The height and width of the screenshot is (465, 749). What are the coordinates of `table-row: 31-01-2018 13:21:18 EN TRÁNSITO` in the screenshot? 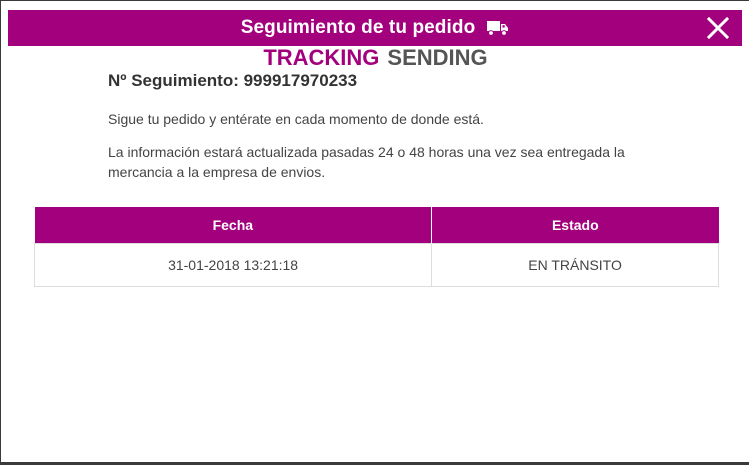 It's located at (376, 265).